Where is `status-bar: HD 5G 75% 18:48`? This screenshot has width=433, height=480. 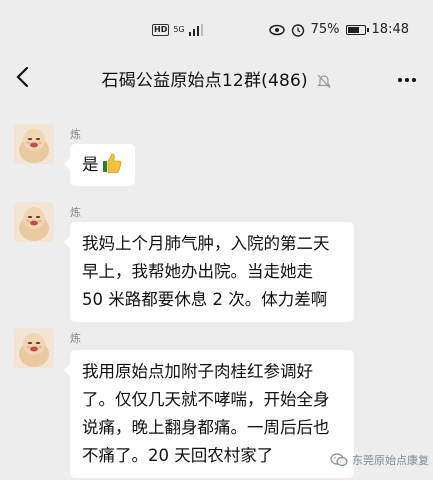
status-bar: HD 5G 75% 18:48 is located at coordinates (216, 22).